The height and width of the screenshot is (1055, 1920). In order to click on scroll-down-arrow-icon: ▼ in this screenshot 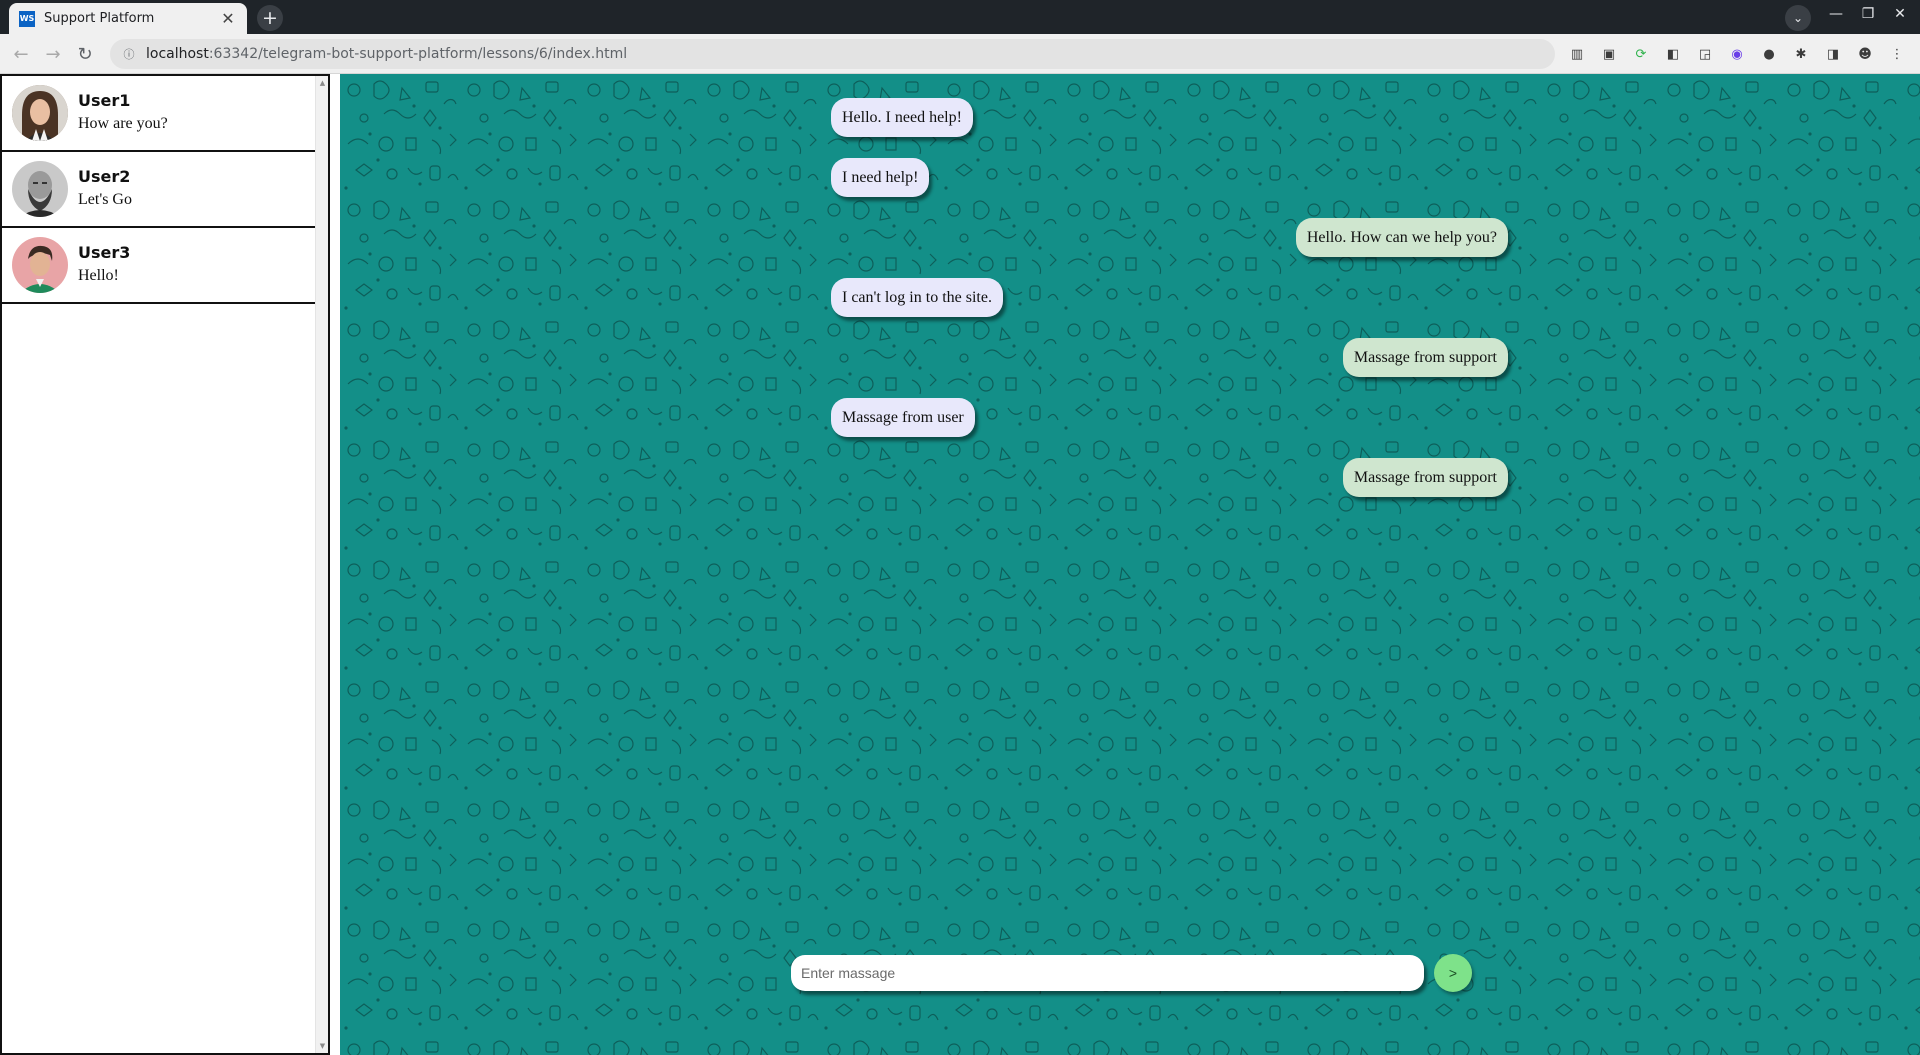, I will do `click(322, 1046)`.